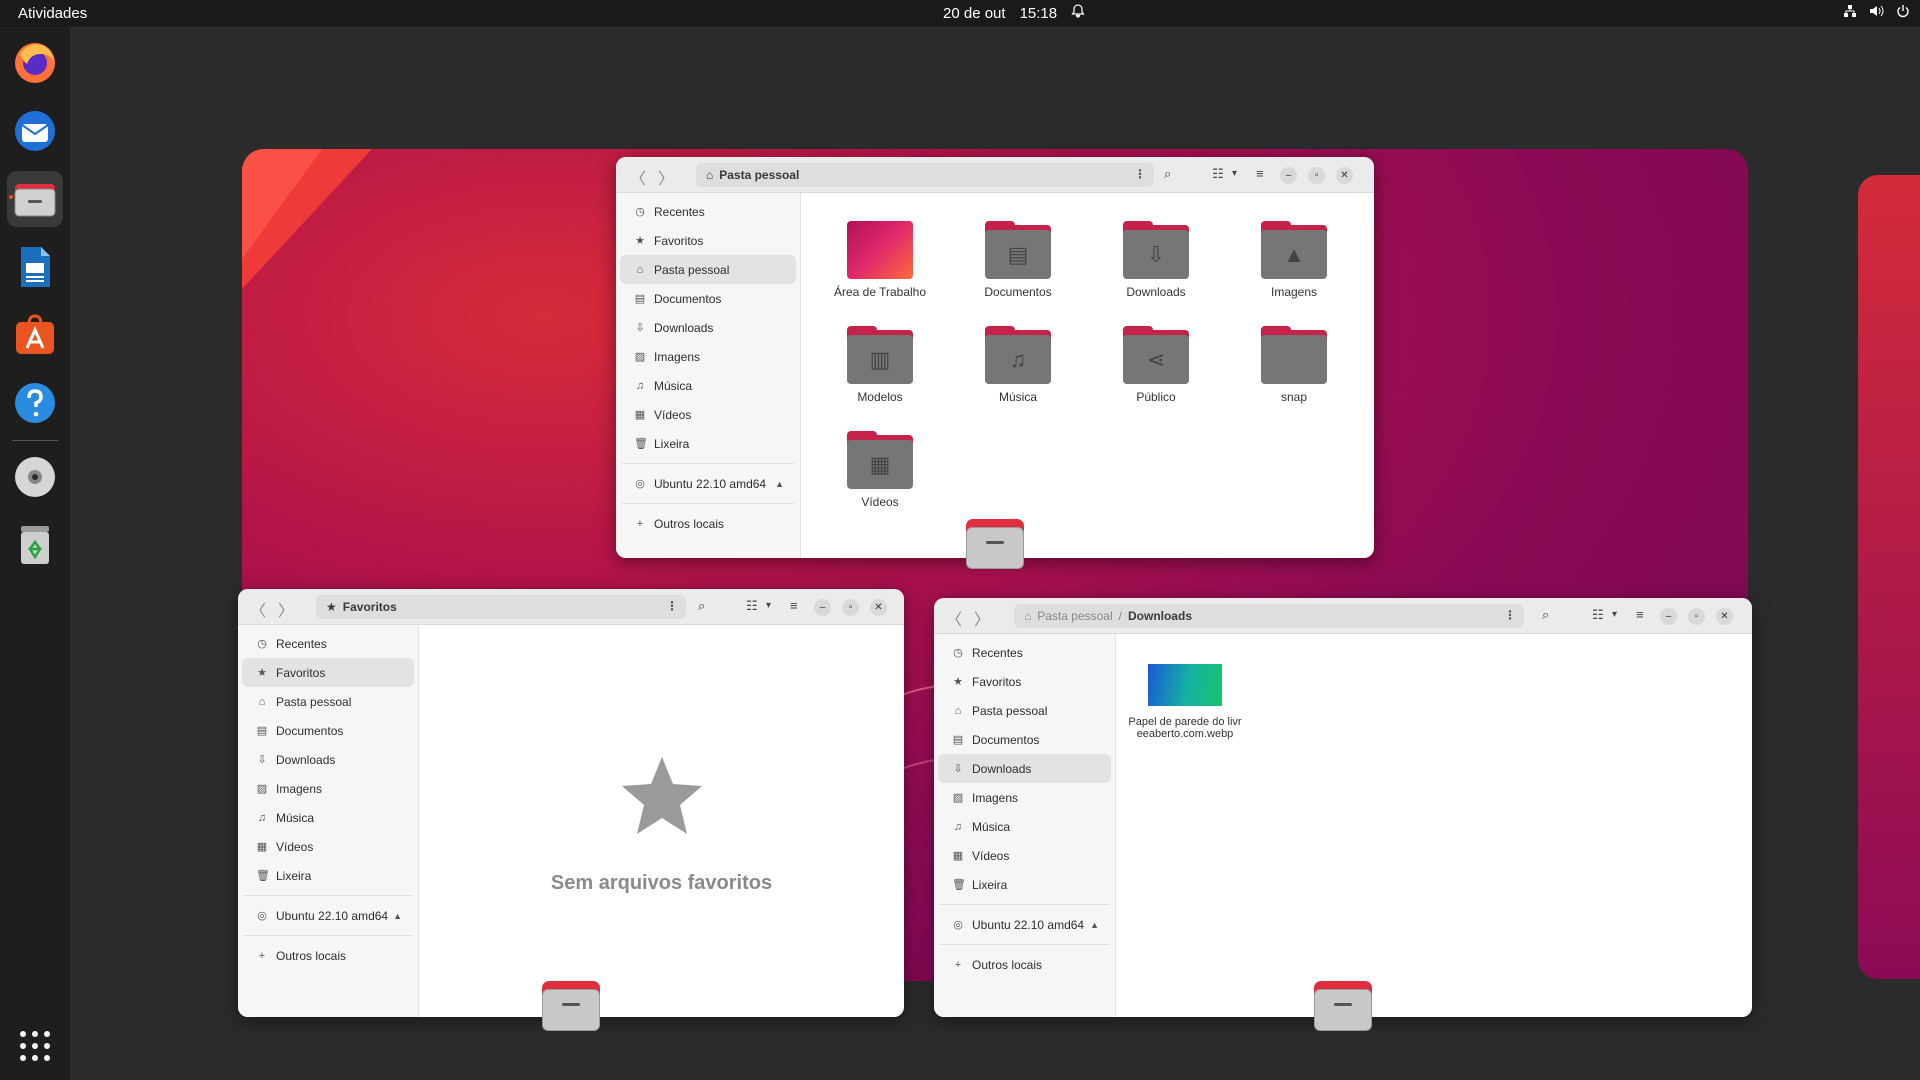 Image resolution: width=1920 pixels, height=1080 pixels. I want to click on file-item-musica: ♫ Música, so click(1018, 365).